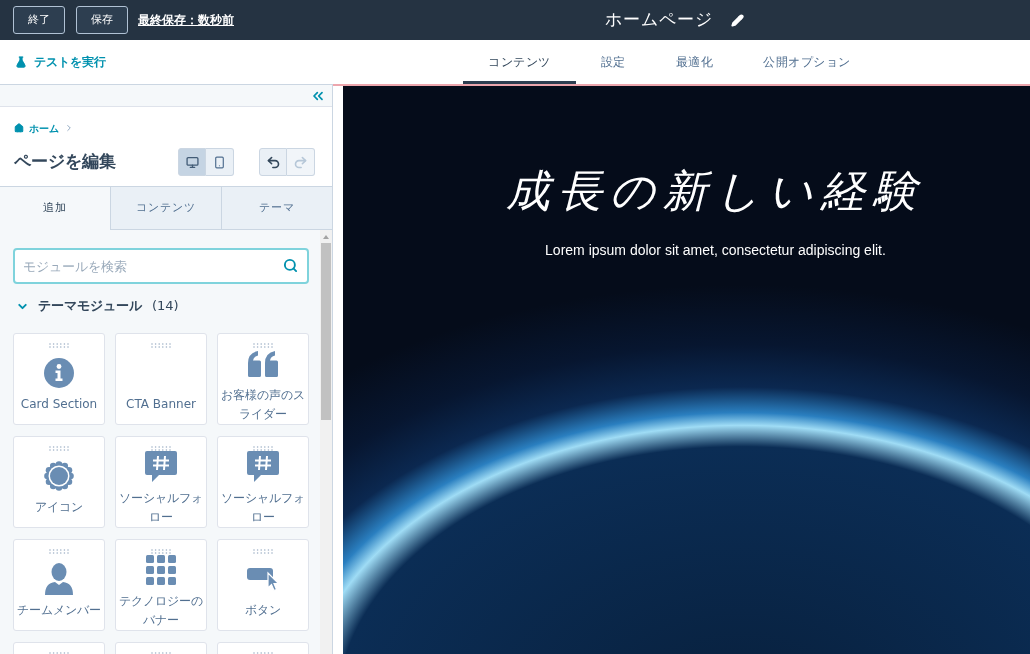 The height and width of the screenshot is (654, 1030). What do you see at coordinates (59, 476) in the screenshot?
I see `badge-icon` at bounding box center [59, 476].